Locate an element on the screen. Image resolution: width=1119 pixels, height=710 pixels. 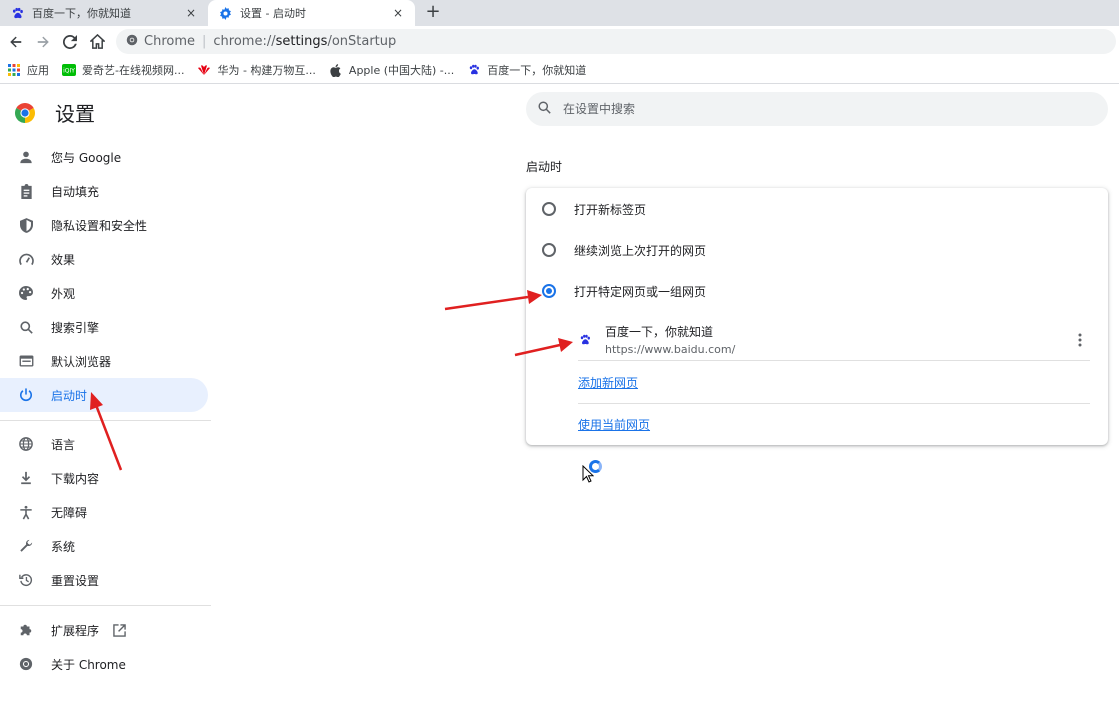
arrow-left-icon is located at coordinates (16, 41).